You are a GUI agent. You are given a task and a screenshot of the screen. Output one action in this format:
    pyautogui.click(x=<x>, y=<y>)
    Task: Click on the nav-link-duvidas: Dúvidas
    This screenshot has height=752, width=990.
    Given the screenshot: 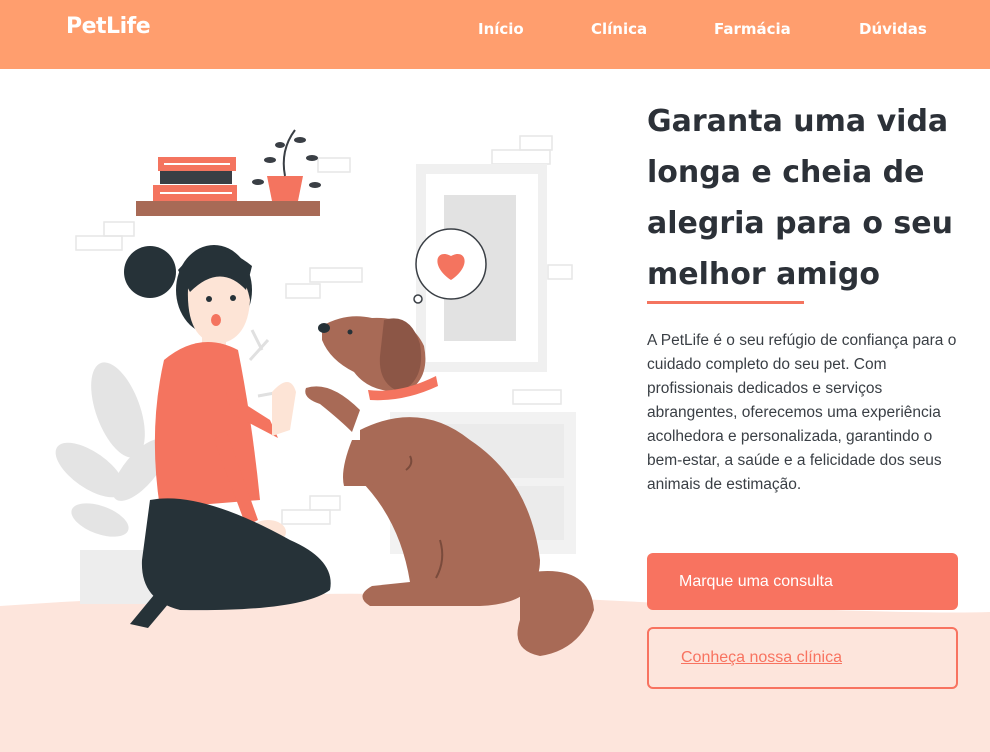 What is the action you would take?
    pyautogui.click(x=893, y=29)
    